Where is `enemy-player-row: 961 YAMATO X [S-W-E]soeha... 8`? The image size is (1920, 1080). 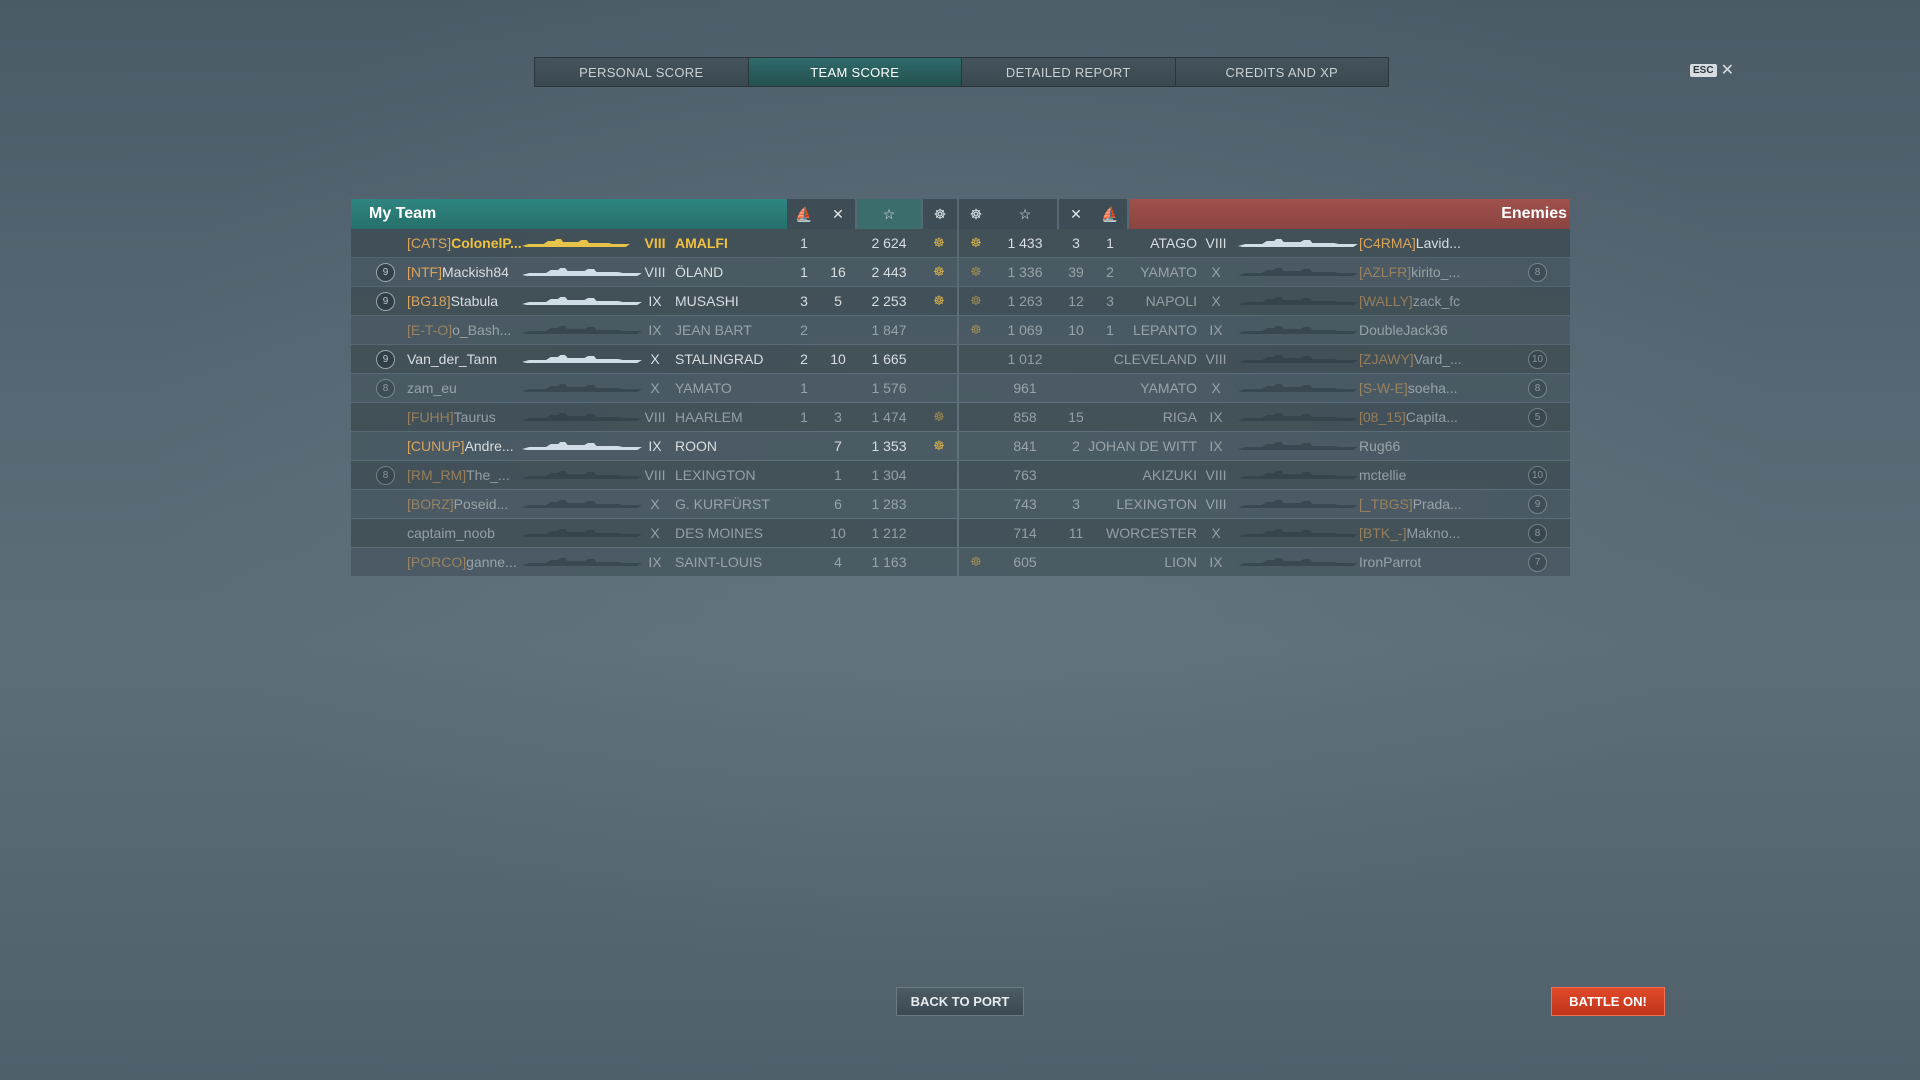
enemy-player-row: 961 YAMATO X [S-W-E]soeha... 8 is located at coordinates (1264, 388).